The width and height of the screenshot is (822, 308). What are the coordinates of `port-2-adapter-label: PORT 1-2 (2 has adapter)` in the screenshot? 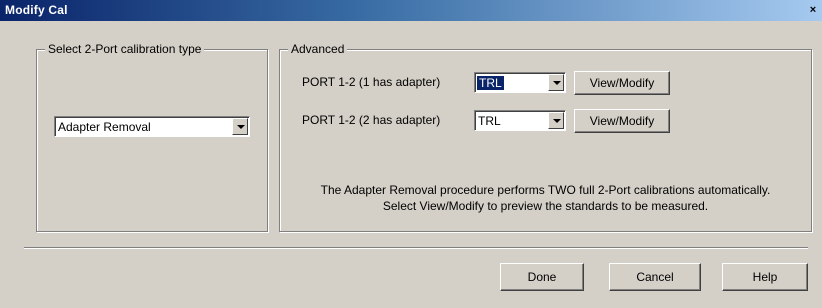 It's located at (371, 120).